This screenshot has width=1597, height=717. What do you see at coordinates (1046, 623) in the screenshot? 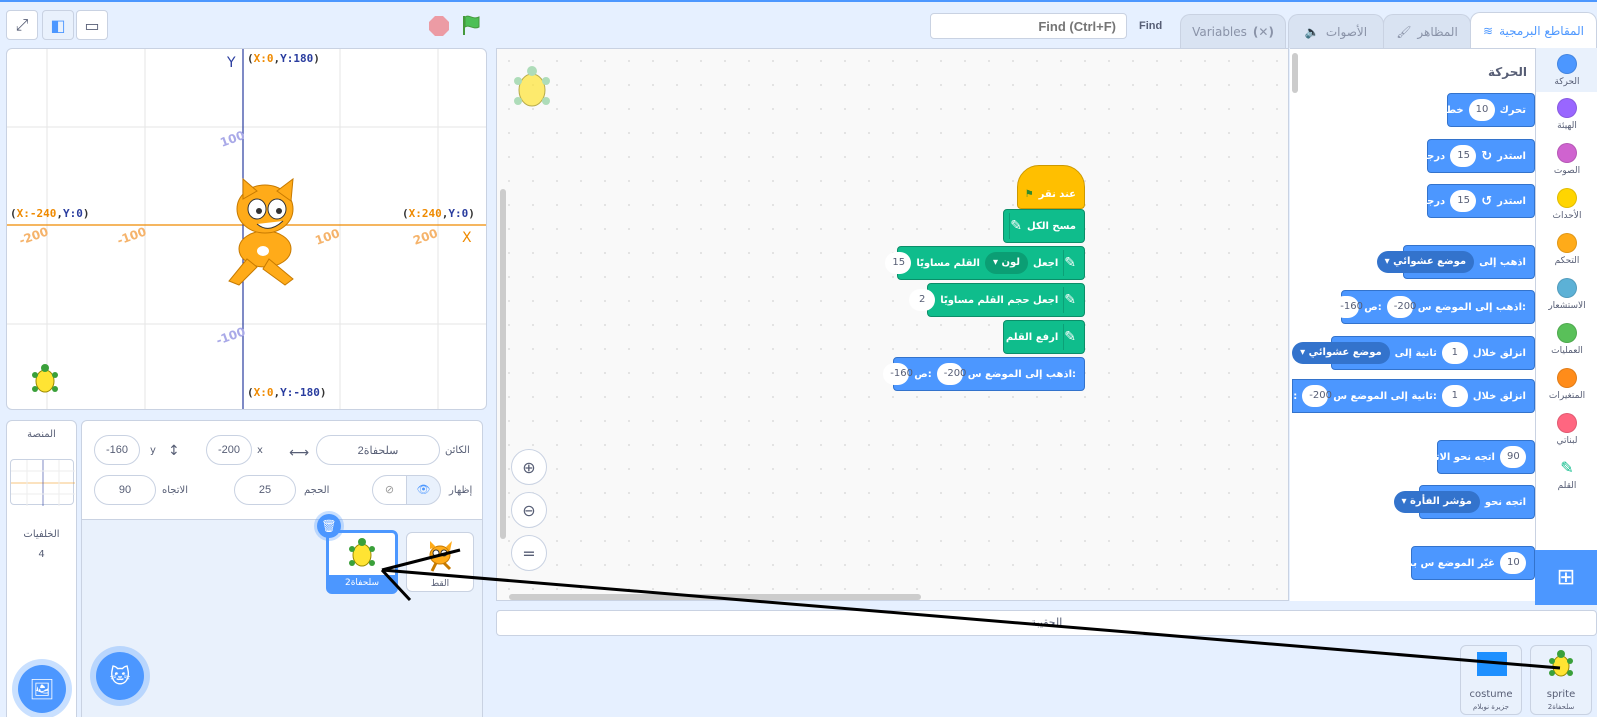
I see `backpack-header: الحقيبة` at bounding box center [1046, 623].